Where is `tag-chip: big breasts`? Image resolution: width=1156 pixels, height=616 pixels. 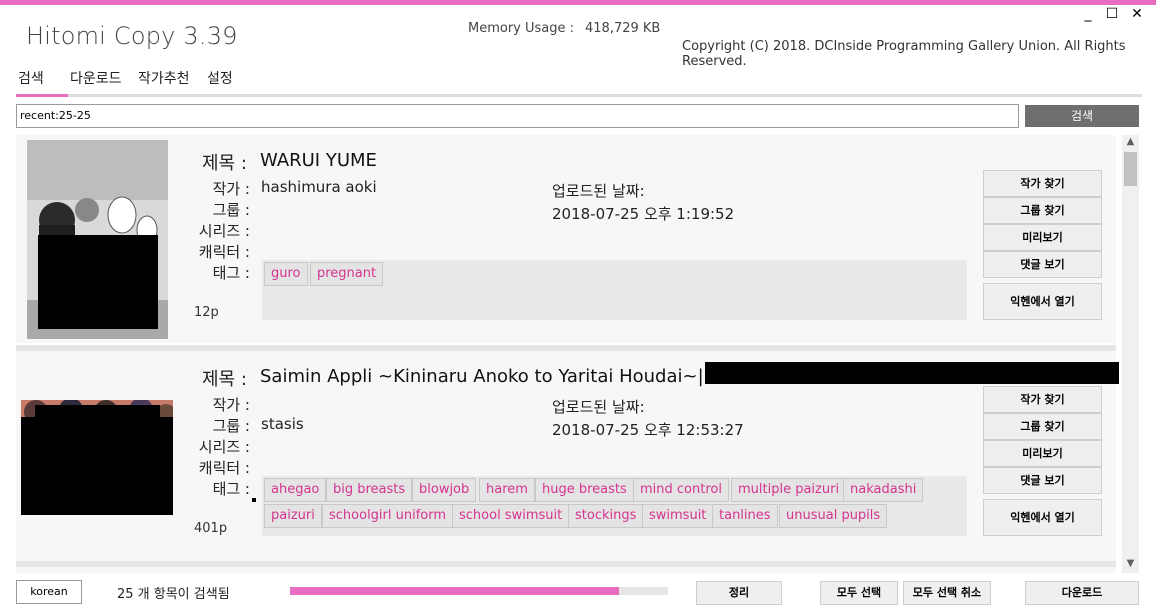 tag-chip: big breasts is located at coordinates (369, 490).